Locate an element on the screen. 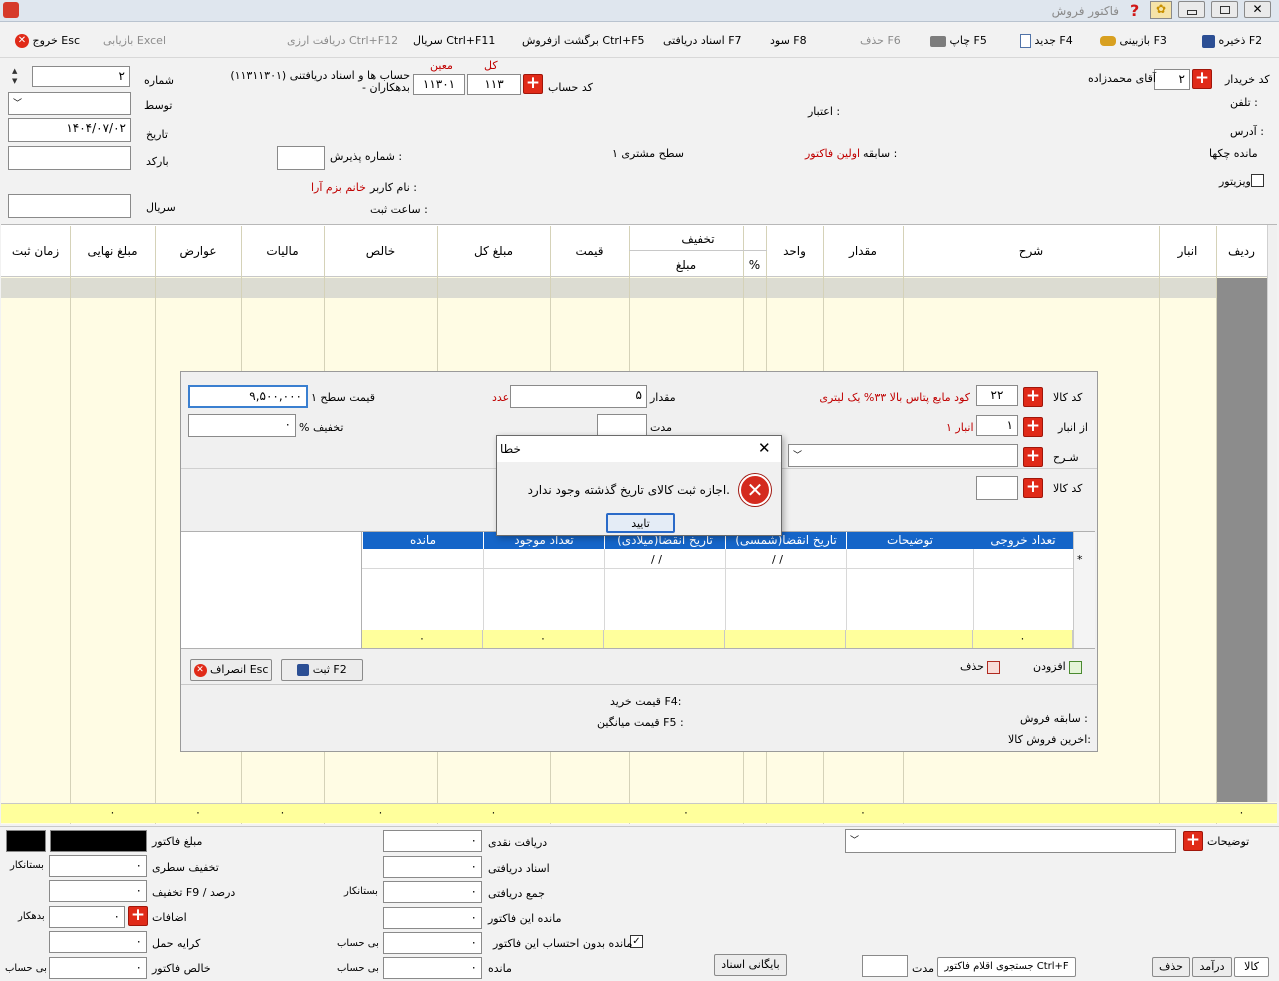 Image resolution: width=1279 pixels, height=981 pixels. total-received-label: جمع دریافتی is located at coordinates (516, 893).